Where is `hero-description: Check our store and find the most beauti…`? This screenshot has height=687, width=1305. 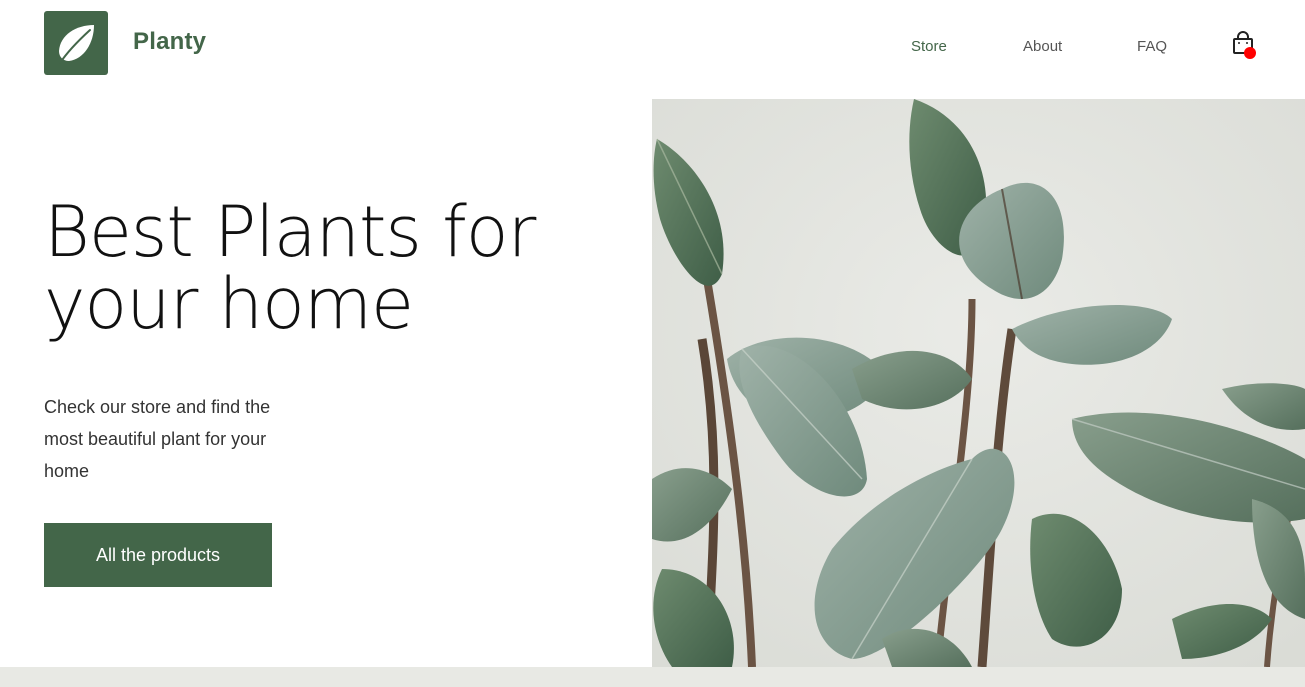 hero-description: Check our store and find the most beauti… is located at coordinates (157, 439).